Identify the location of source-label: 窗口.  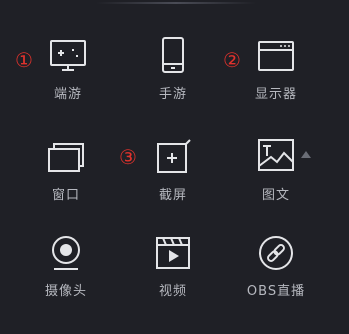
(65, 195).